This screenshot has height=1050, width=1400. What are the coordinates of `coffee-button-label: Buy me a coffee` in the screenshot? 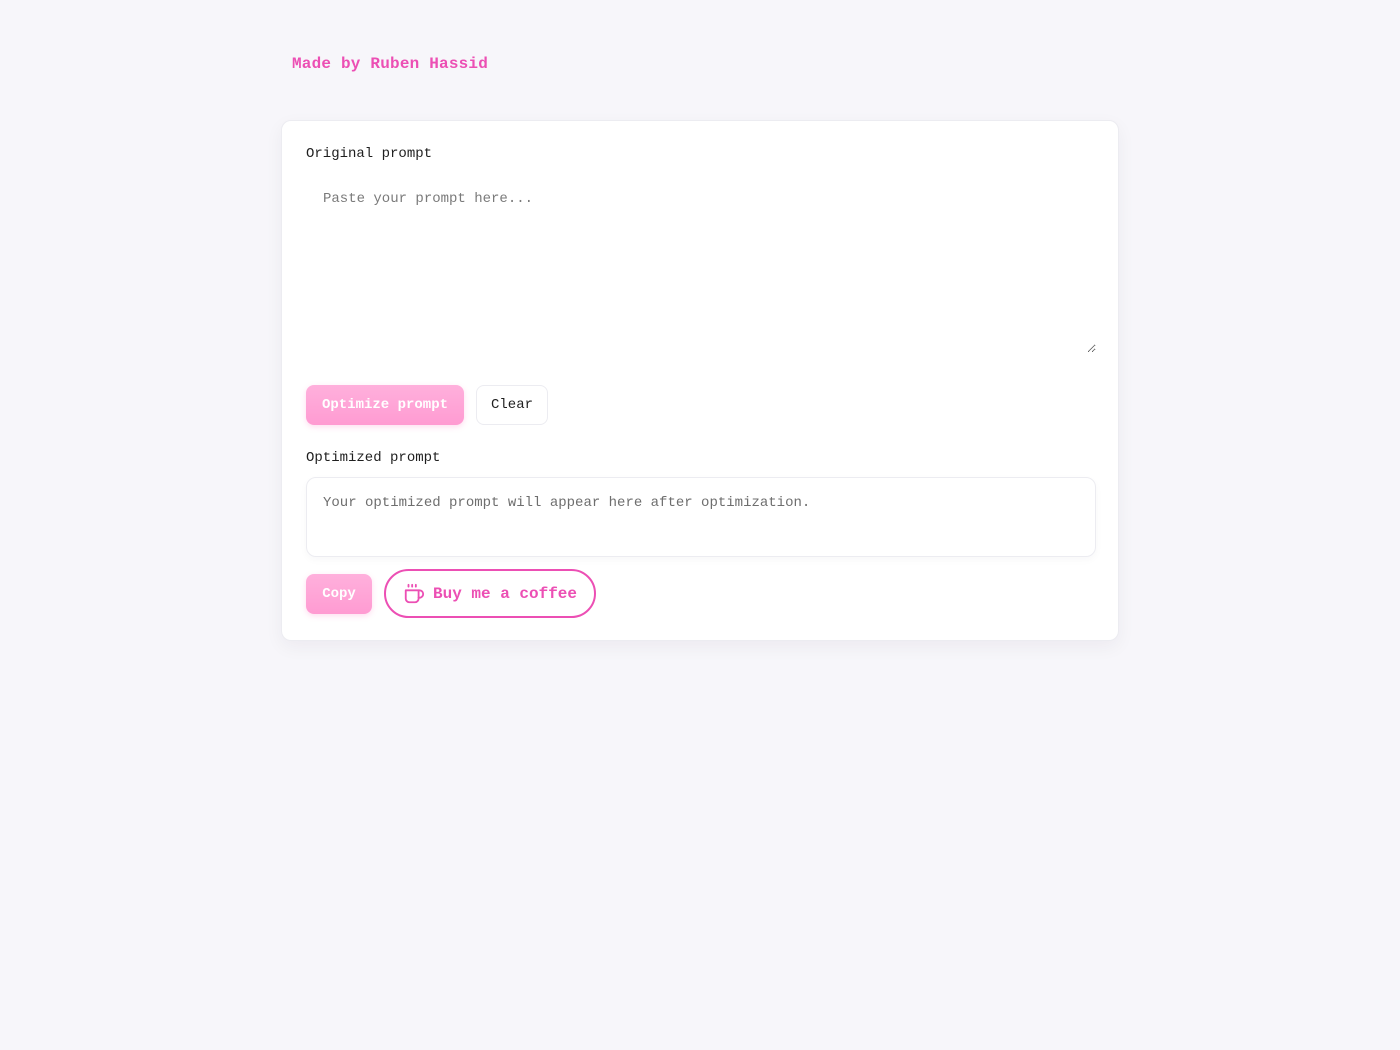 It's located at (505, 593).